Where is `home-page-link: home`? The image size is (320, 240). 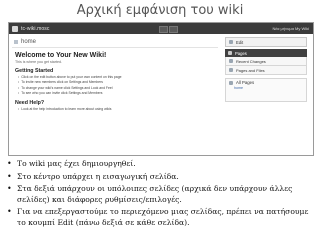 home-page-link: home is located at coordinates (266, 87).